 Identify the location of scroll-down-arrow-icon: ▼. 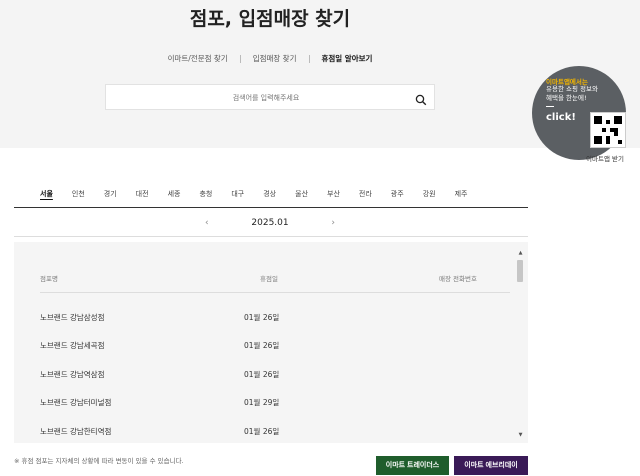
(520, 435).